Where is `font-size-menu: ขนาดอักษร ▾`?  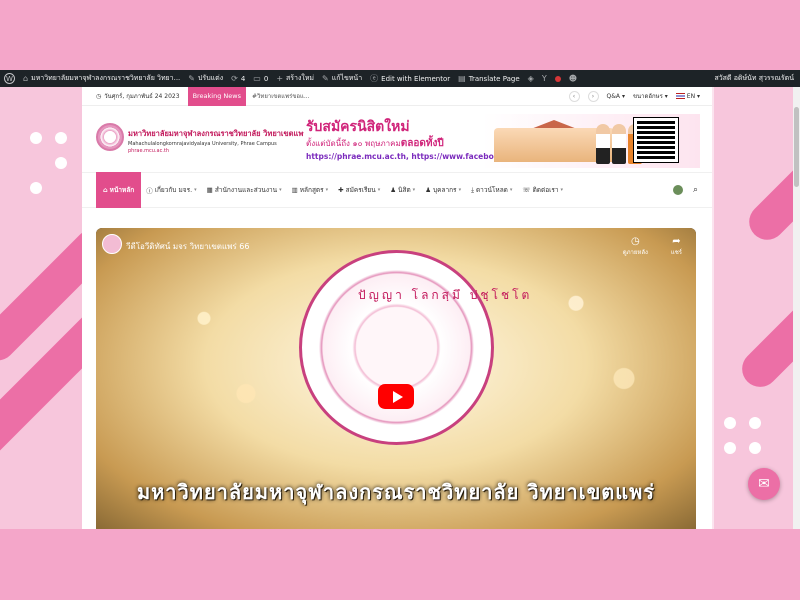 font-size-menu: ขนาดอักษร ▾ is located at coordinates (650, 96).